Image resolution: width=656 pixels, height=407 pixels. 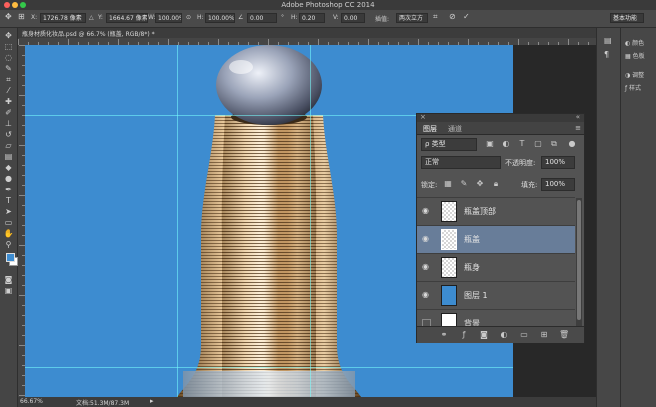 I want to click on fill-field: 100%, so click(x=558, y=184).